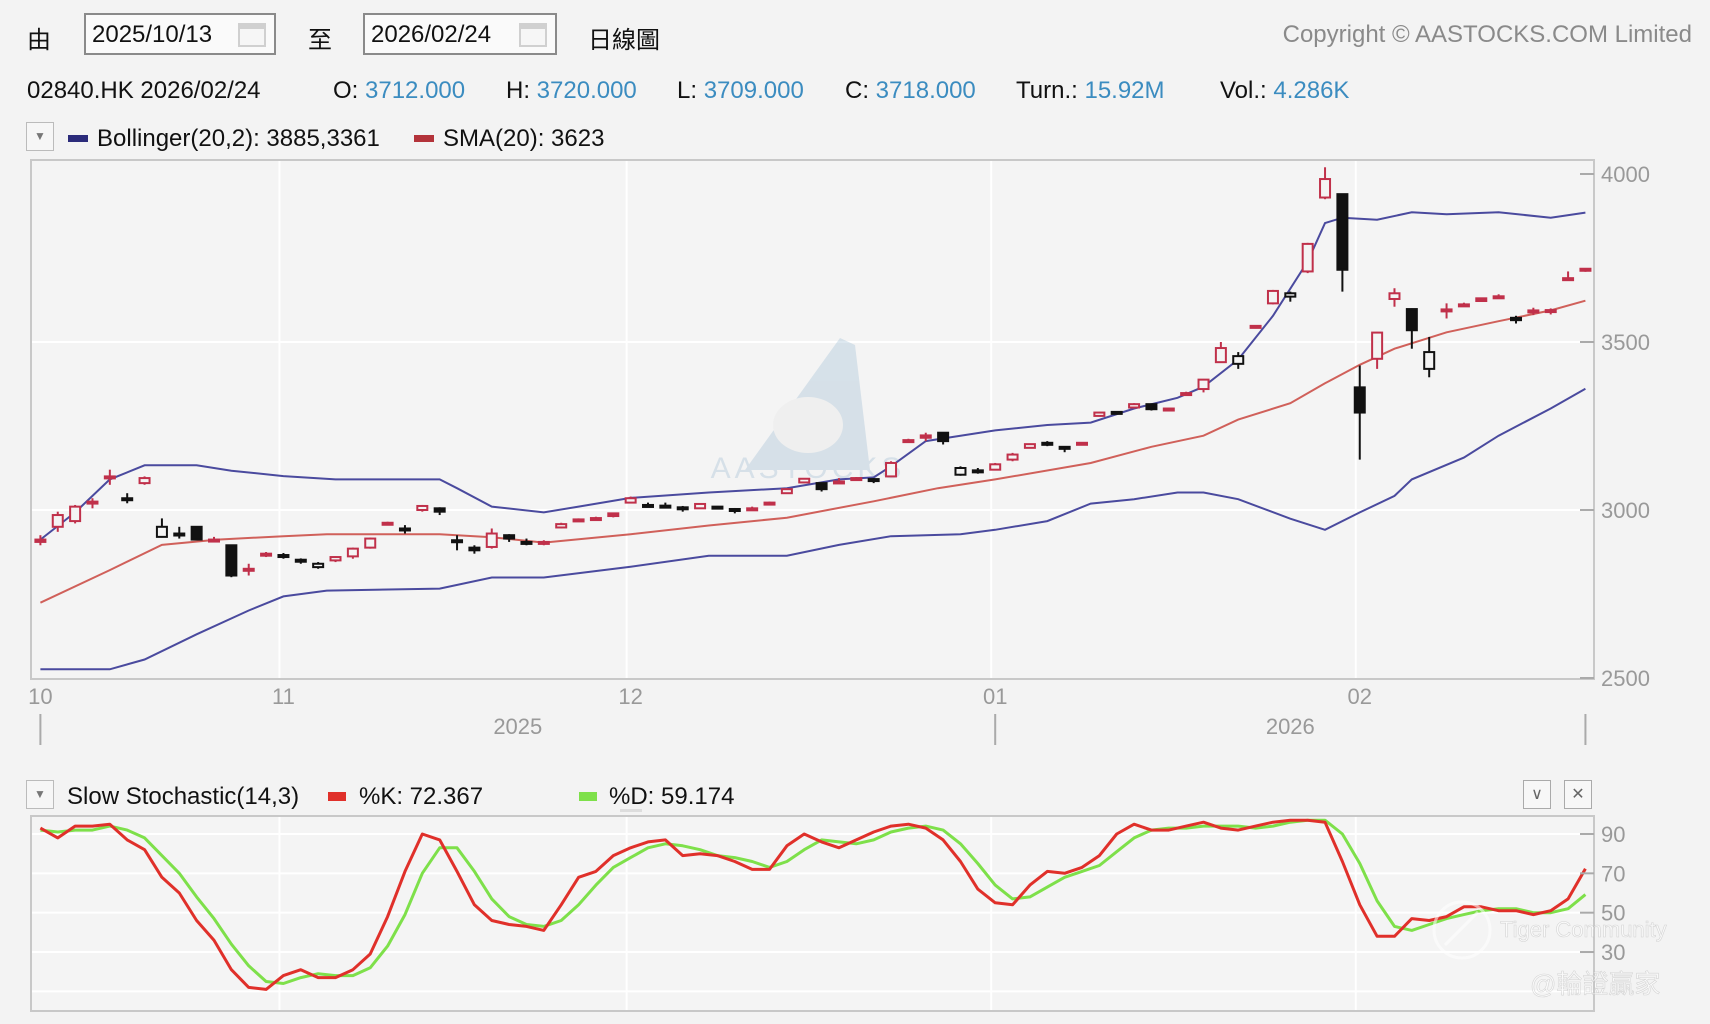 Image resolution: width=1710 pixels, height=1024 pixels. Describe the element at coordinates (1613, 952) in the screenshot. I see `y-tick-label: 30` at that location.